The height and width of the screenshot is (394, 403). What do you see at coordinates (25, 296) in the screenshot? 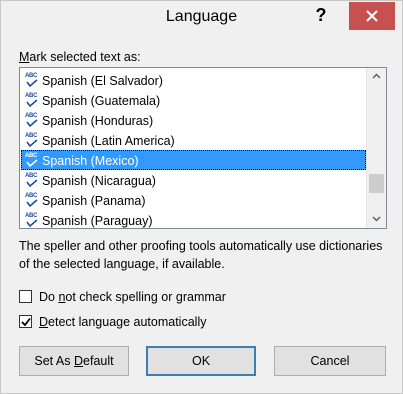
I see `no-check-spelling-checkbox` at bounding box center [25, 296].